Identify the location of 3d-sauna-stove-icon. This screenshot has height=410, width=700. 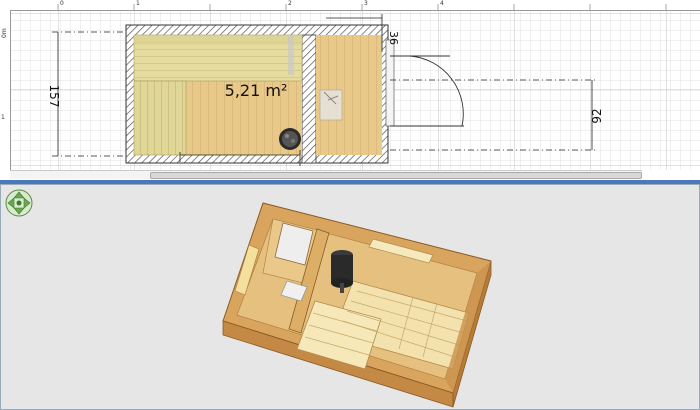
(342, 271).